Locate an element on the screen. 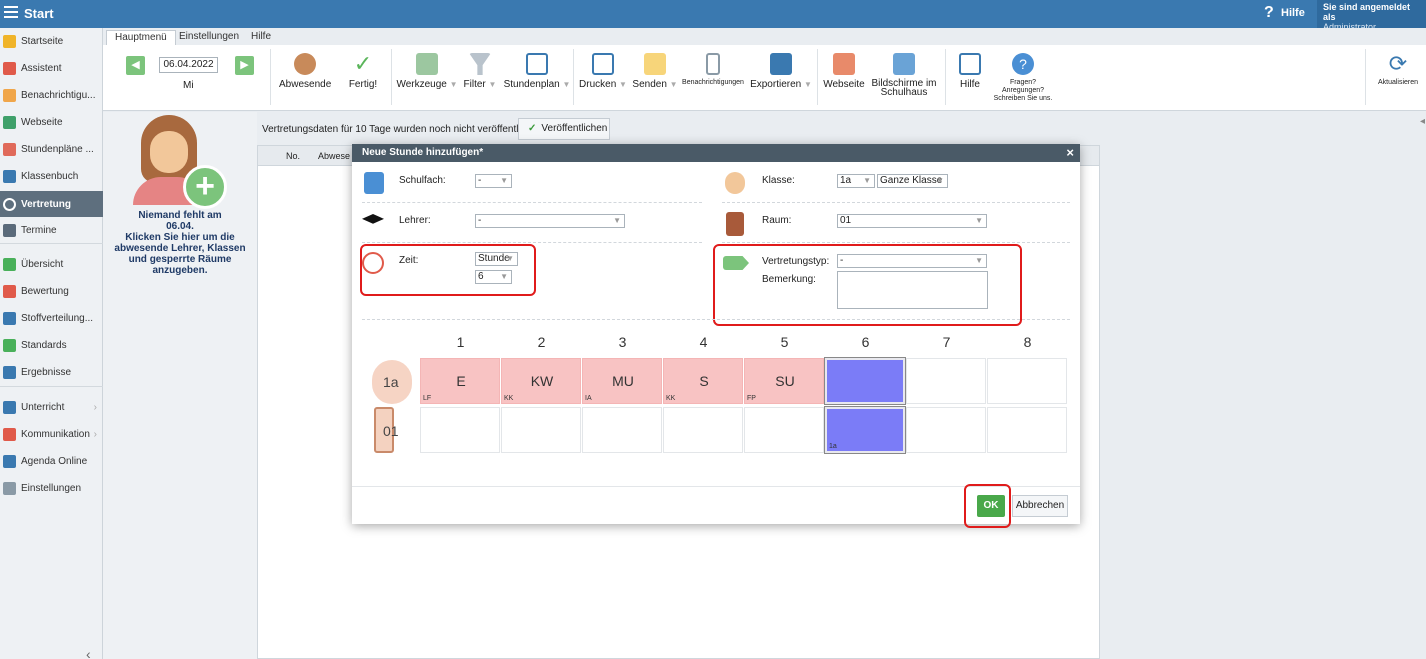 This screenshot has height=659, width=1426. absence-msg-line: 06.04. is located at coordinates (180, 226).